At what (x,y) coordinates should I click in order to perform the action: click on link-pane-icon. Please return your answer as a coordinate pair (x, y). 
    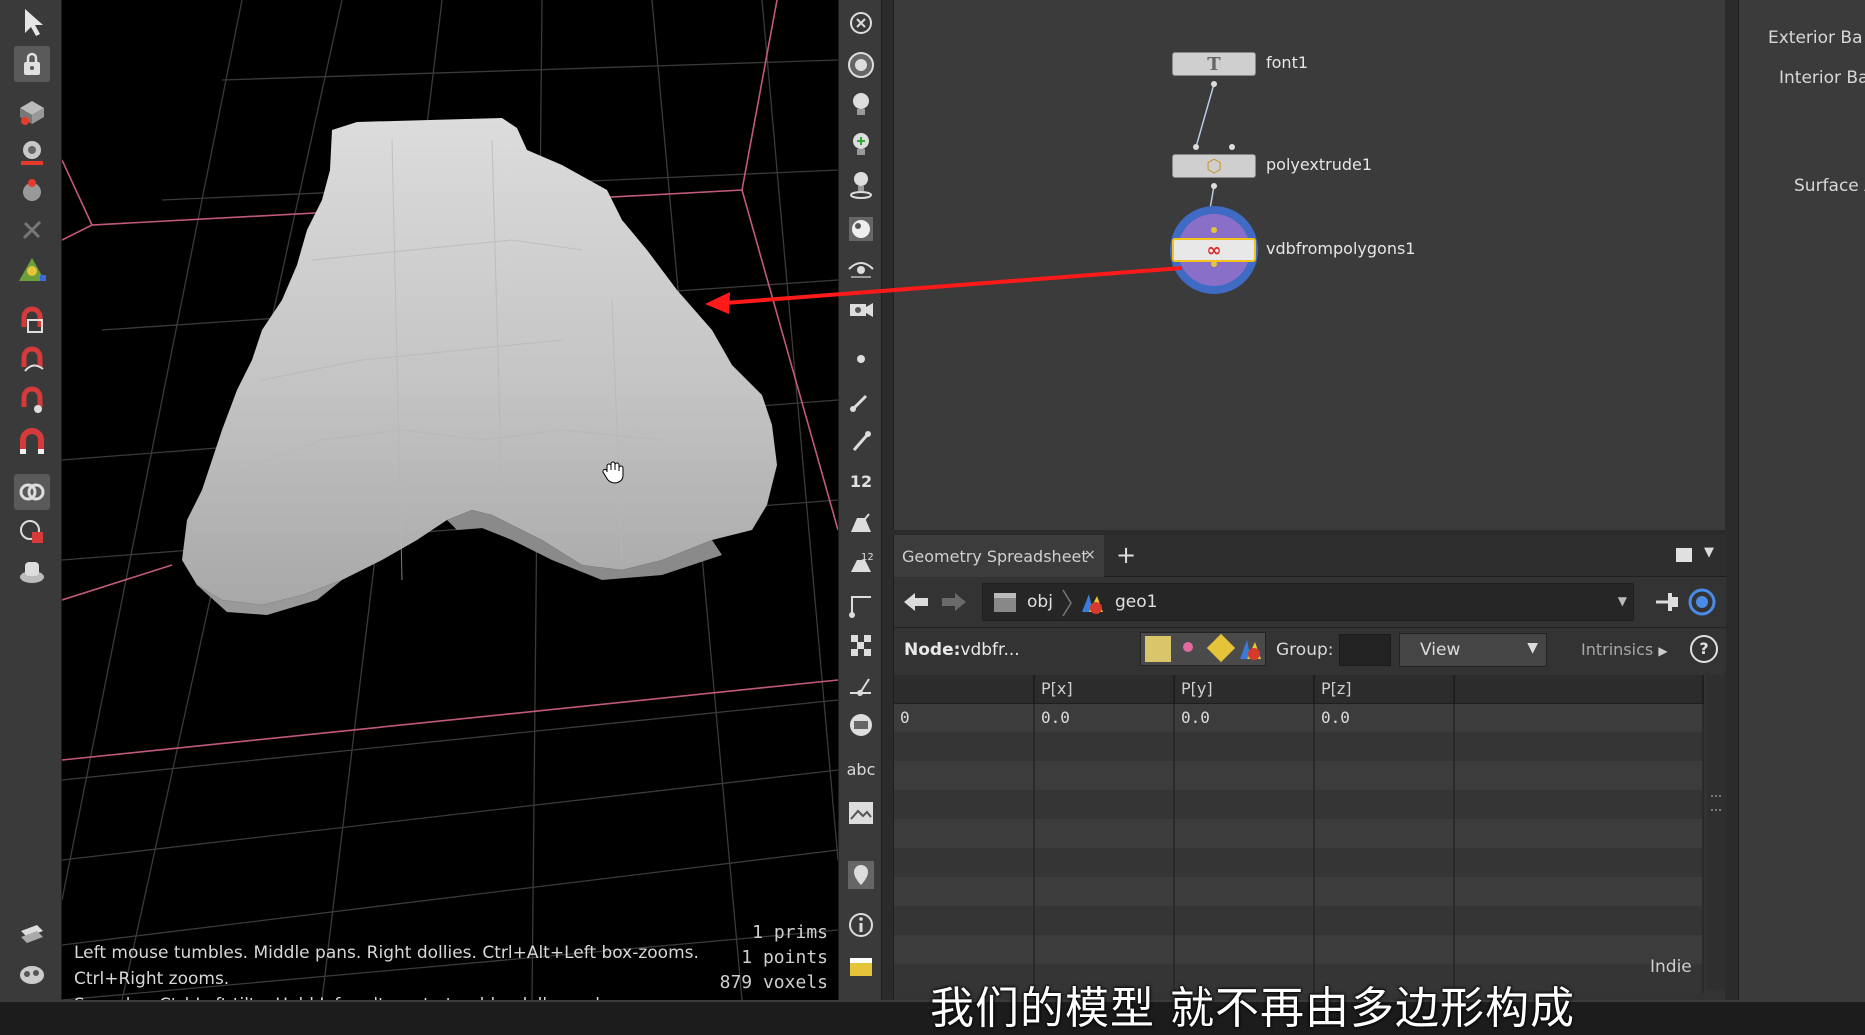
    Looking at the image, I should click on (1702, 602).